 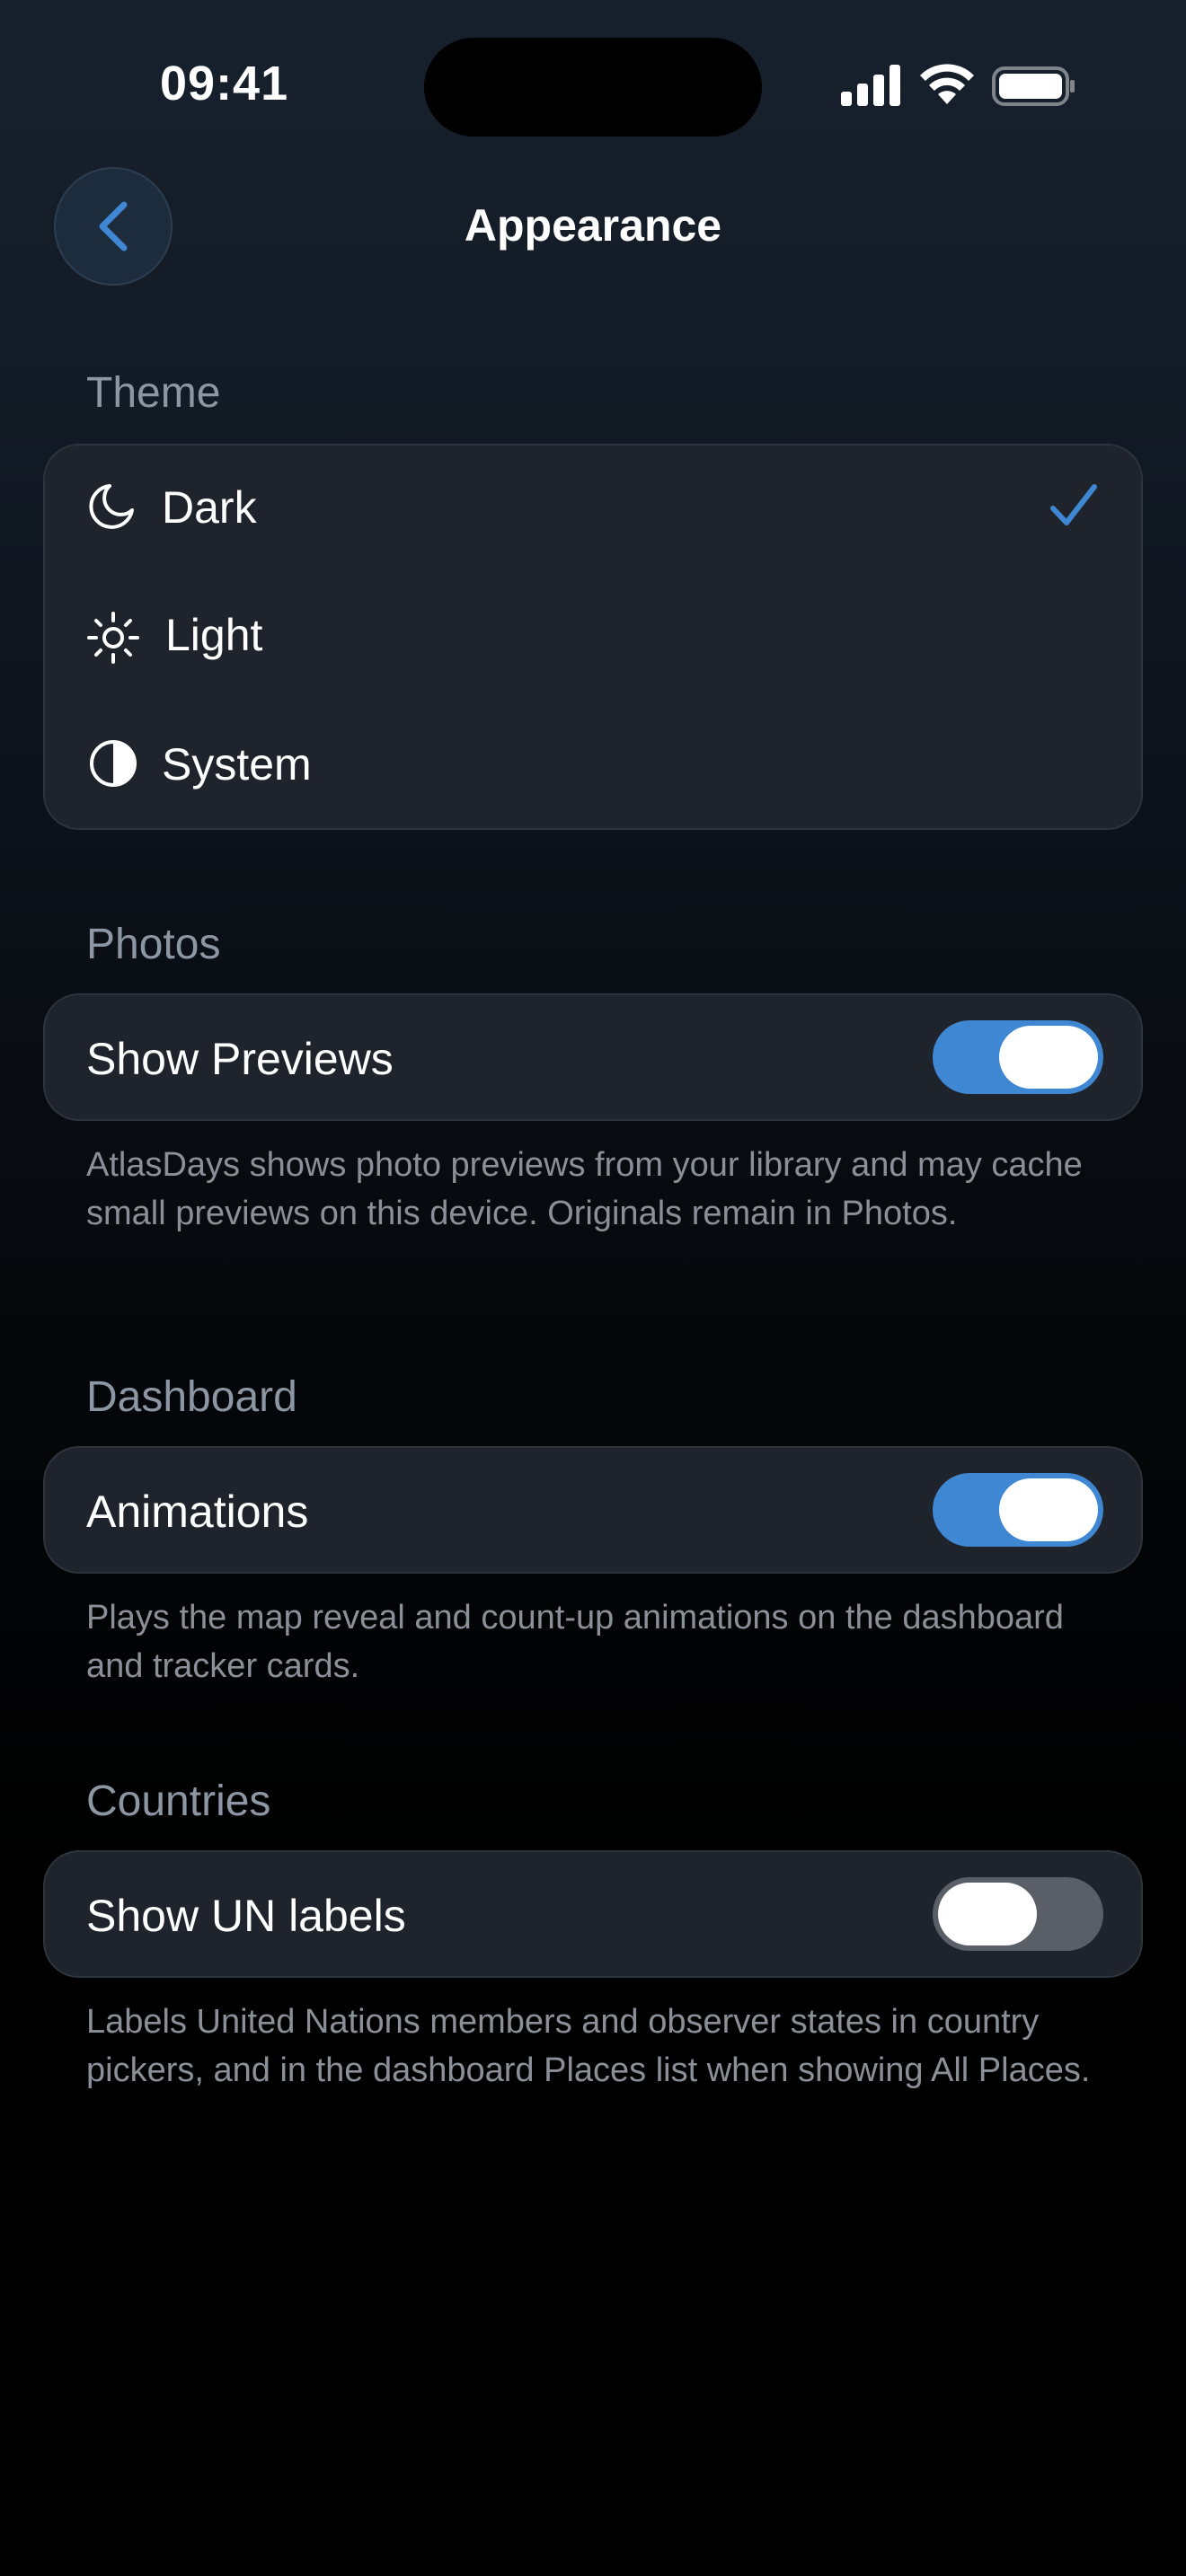 I want to click on show-un-labels-toggle, so click(x=1018, y=1914).